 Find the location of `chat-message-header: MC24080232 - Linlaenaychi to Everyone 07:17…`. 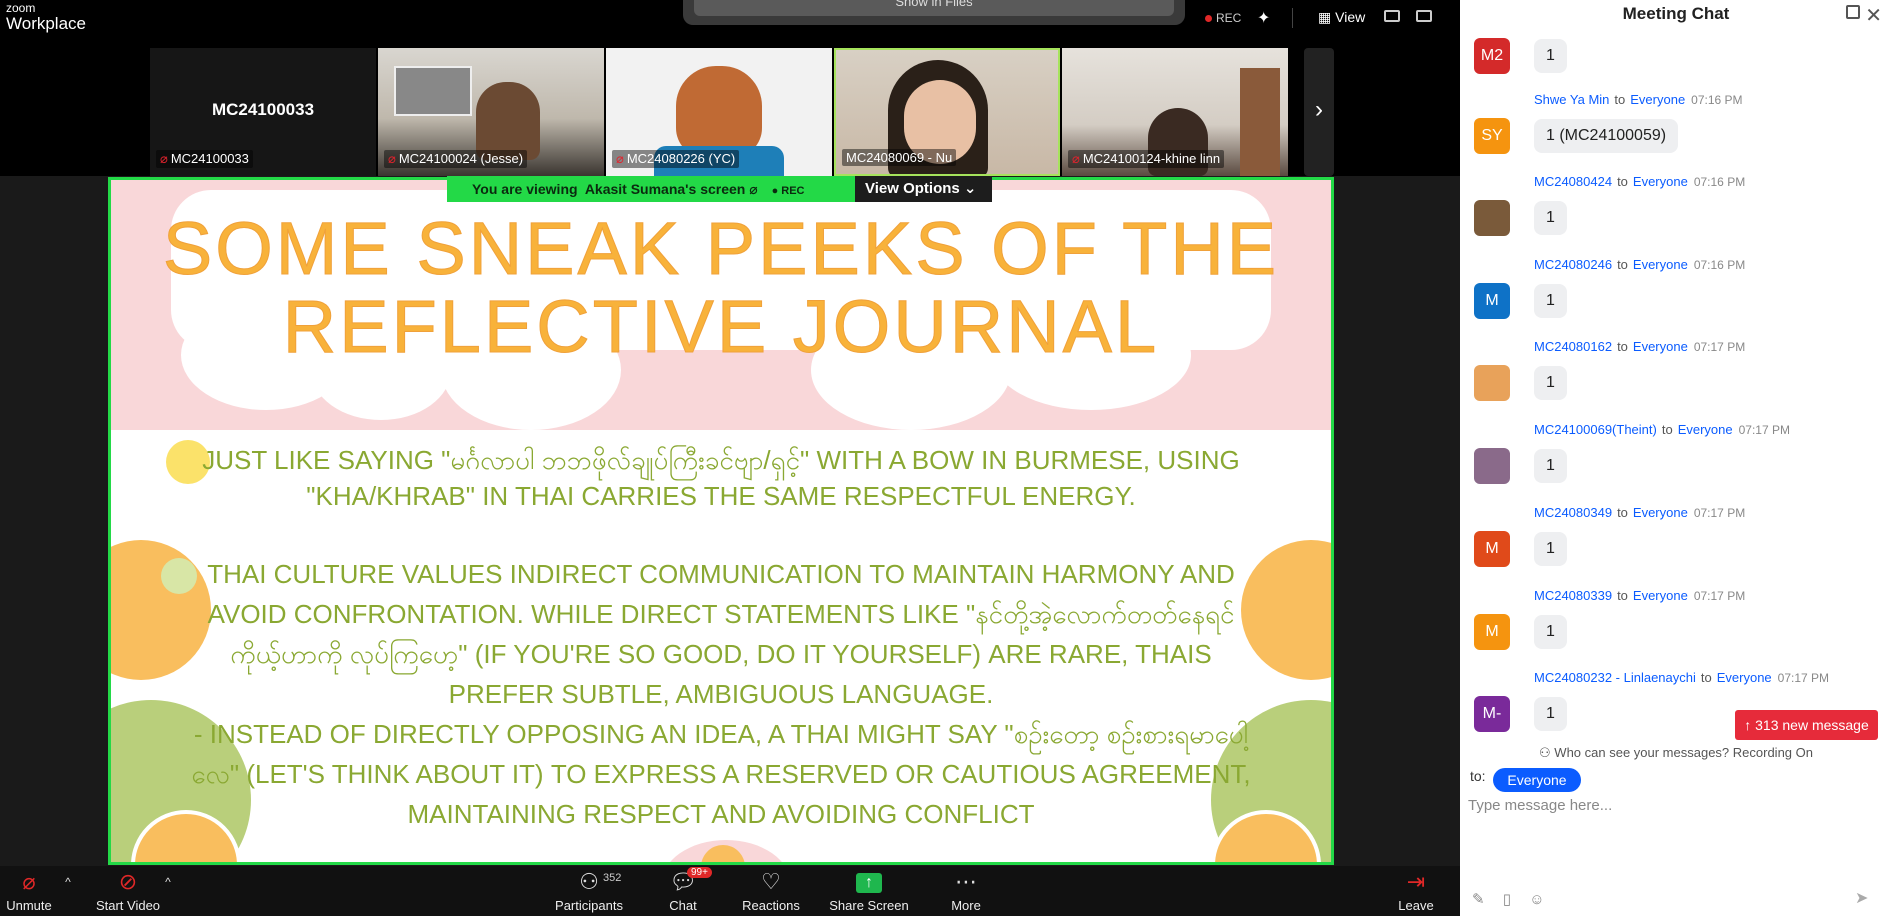

chat-message-header: MC24080232 - Linlaenaychi to Everyone 07:17… is located at coordinates (1681, 677).